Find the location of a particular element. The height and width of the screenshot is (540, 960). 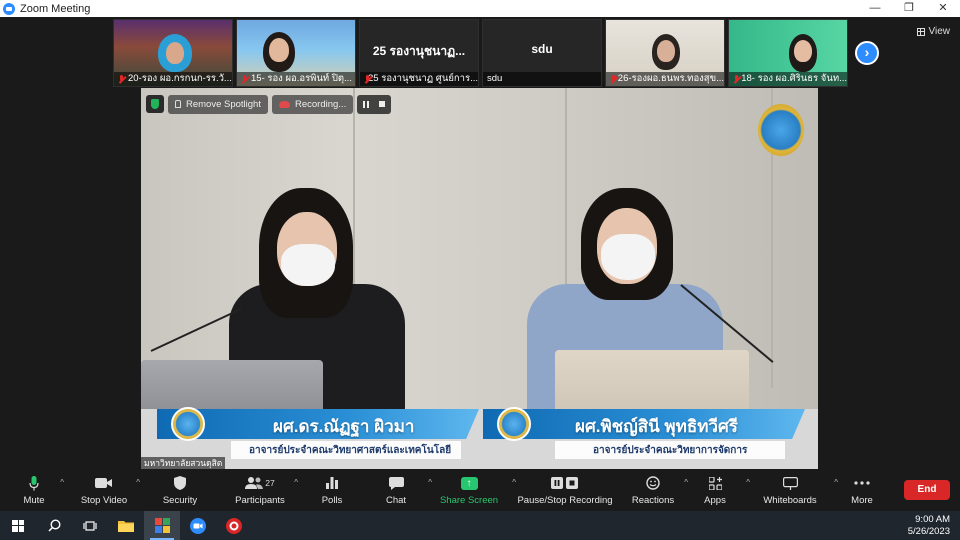

close-window-button: ✕ is located at coordinates (943, 8).